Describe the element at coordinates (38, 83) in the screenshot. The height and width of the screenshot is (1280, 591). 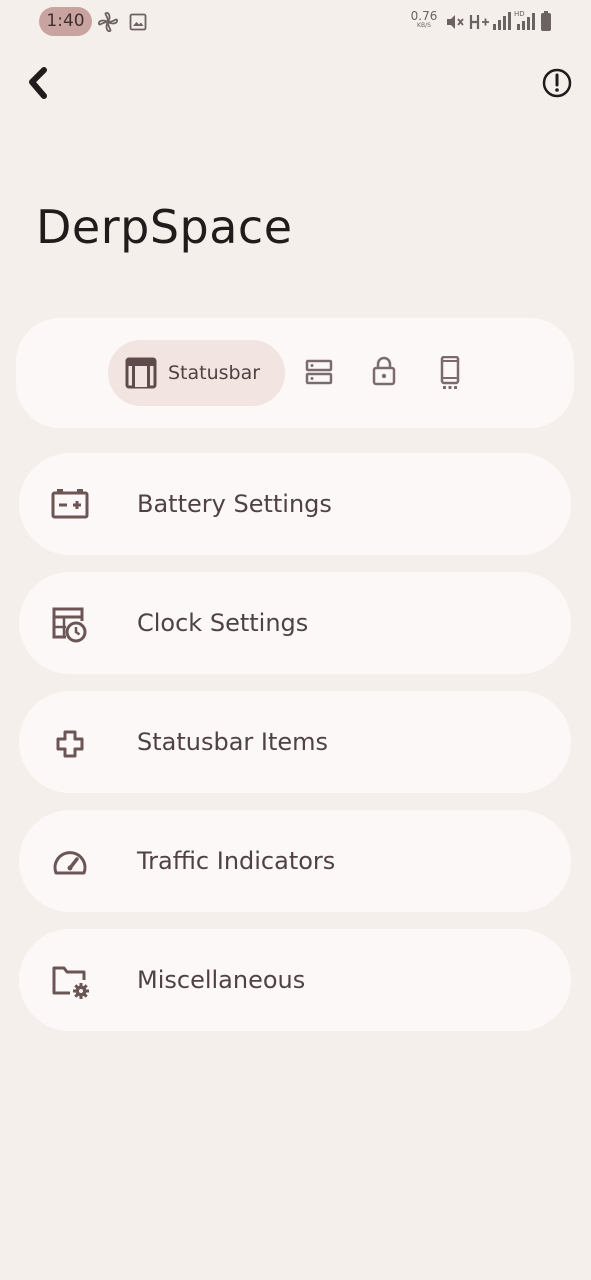
I see `chevron-left-icon` at that location.